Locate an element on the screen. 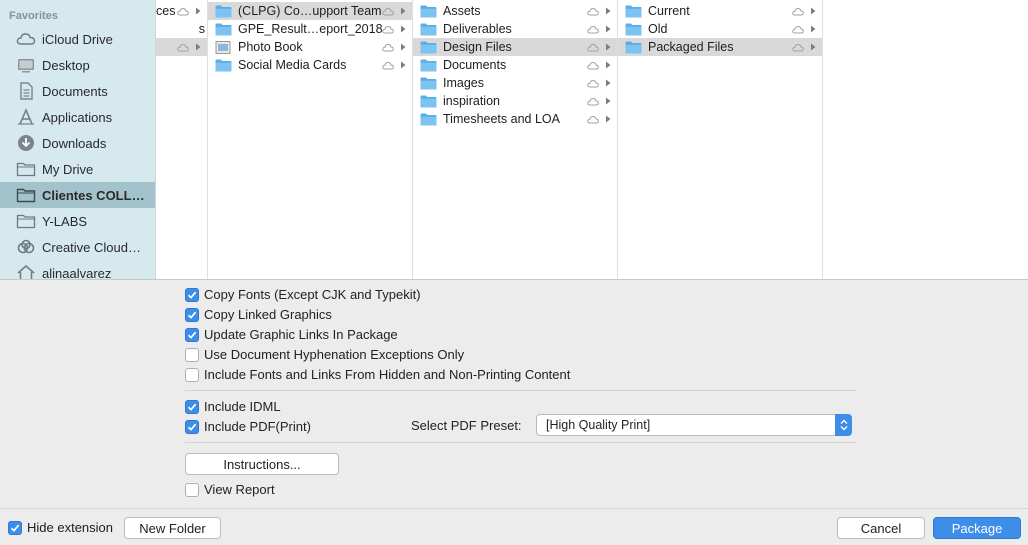  list-item: Images is located at coordinates (515, 83).